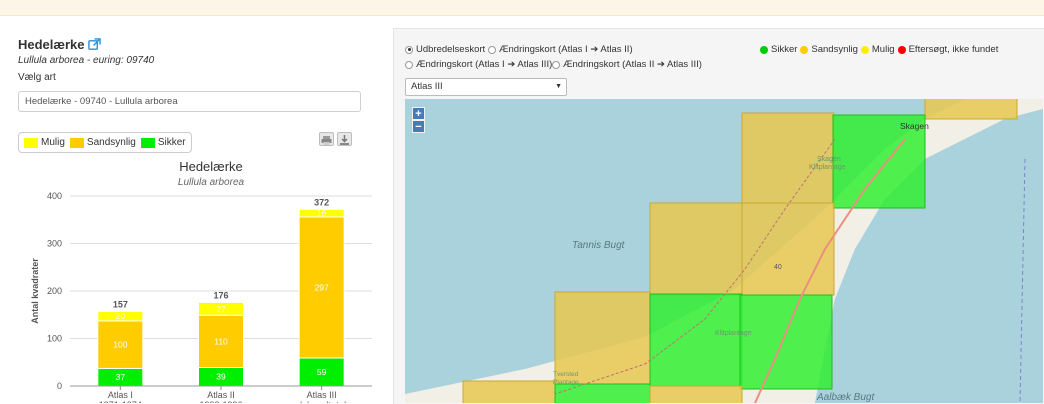 The width and height of the screenshot is (1044, 404). I want to click on y-tick-label: 100, so click(54, 339).